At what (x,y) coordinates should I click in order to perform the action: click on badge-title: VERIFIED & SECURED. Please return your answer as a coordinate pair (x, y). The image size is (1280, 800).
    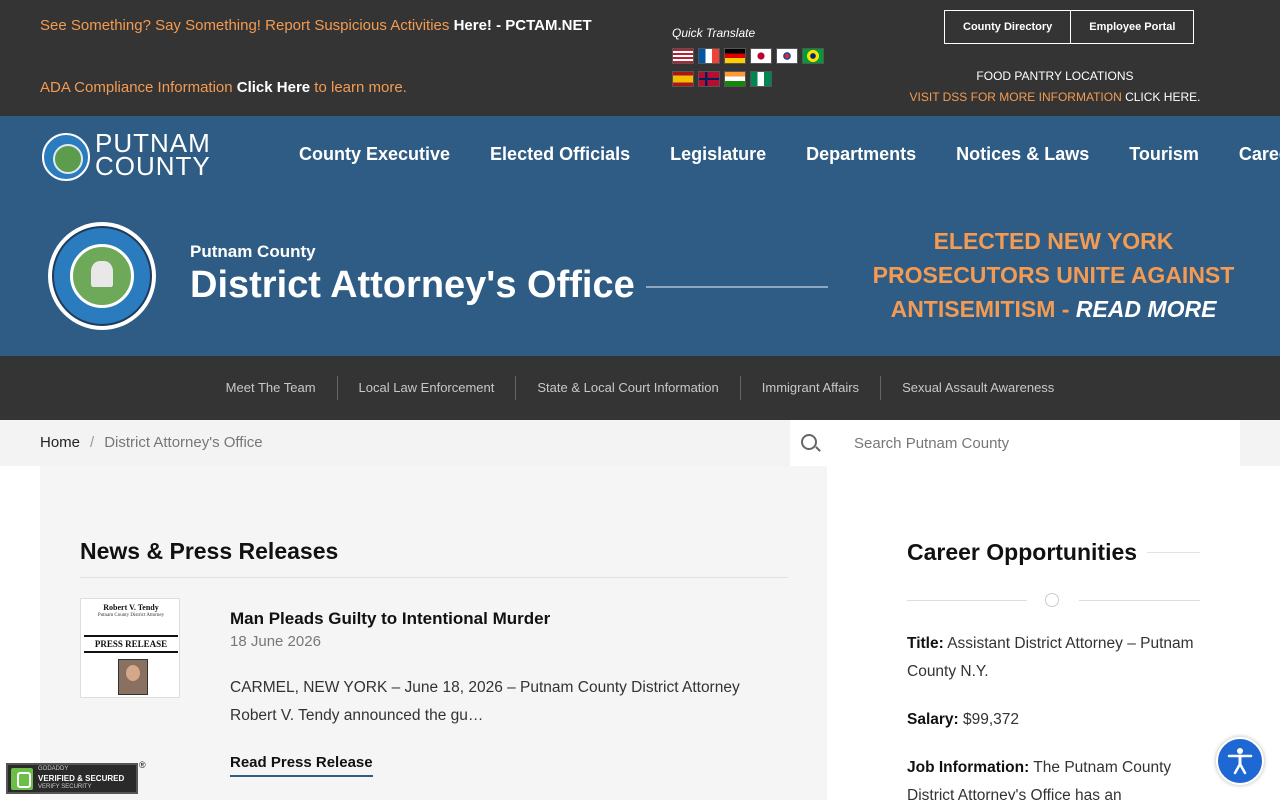
    Looking at the image, I should click on (81, 778).